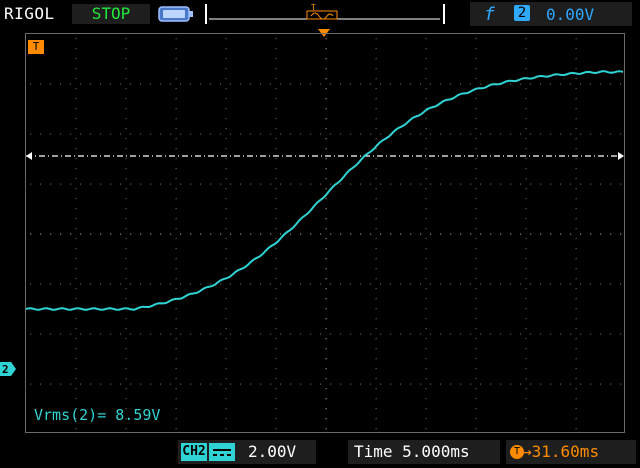 This screenshot has width=640, height=468. I want to click on trigger-level-marker-icon: T, so click(36, 47).